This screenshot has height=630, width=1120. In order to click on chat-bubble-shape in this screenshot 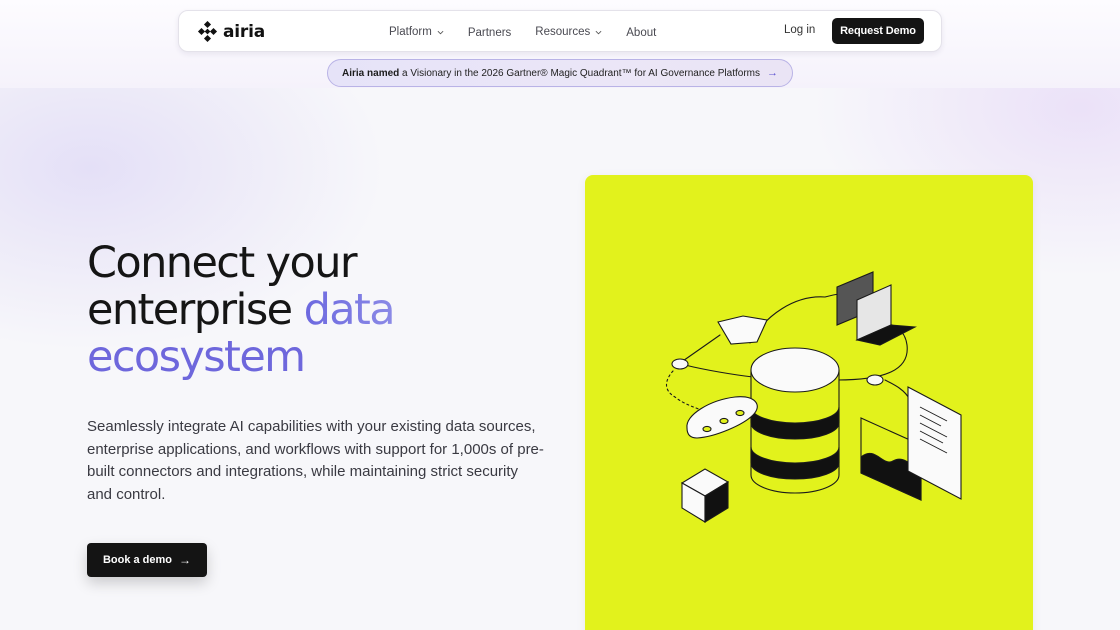, I will do `click(722, 417)`.